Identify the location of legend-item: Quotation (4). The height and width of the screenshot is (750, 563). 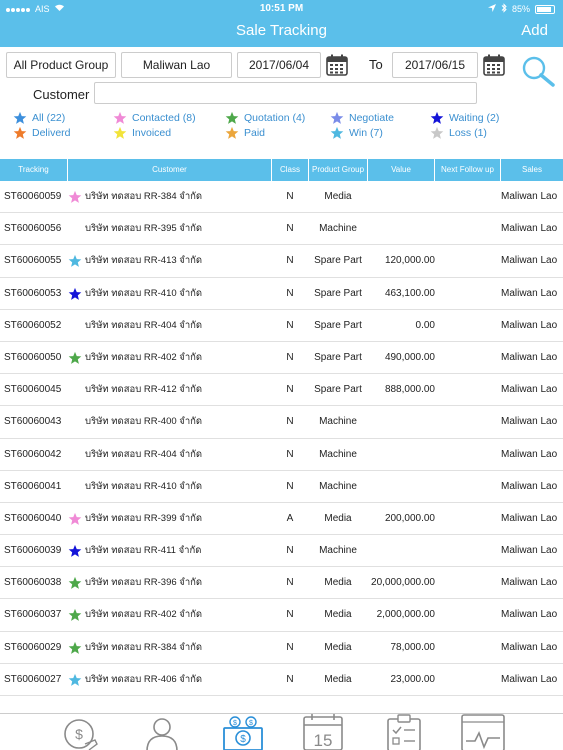
(265, 118).